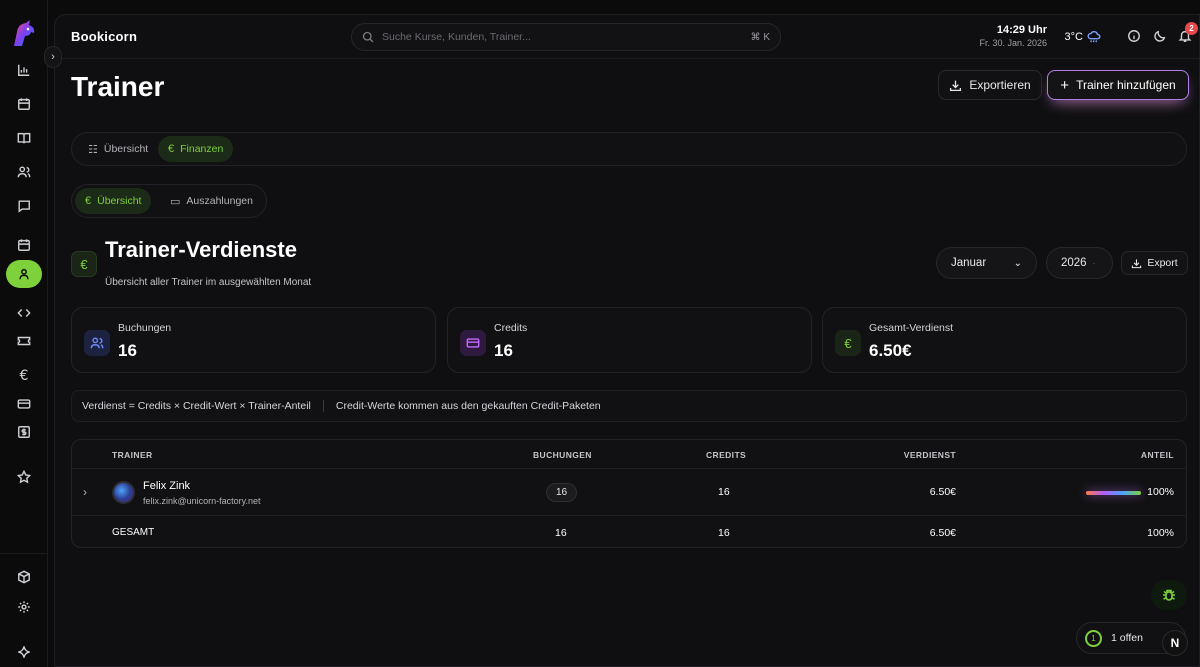 This screenshot has width=1200, height=667. I want to click on sidebar-item-calendar, so click(24, 104).